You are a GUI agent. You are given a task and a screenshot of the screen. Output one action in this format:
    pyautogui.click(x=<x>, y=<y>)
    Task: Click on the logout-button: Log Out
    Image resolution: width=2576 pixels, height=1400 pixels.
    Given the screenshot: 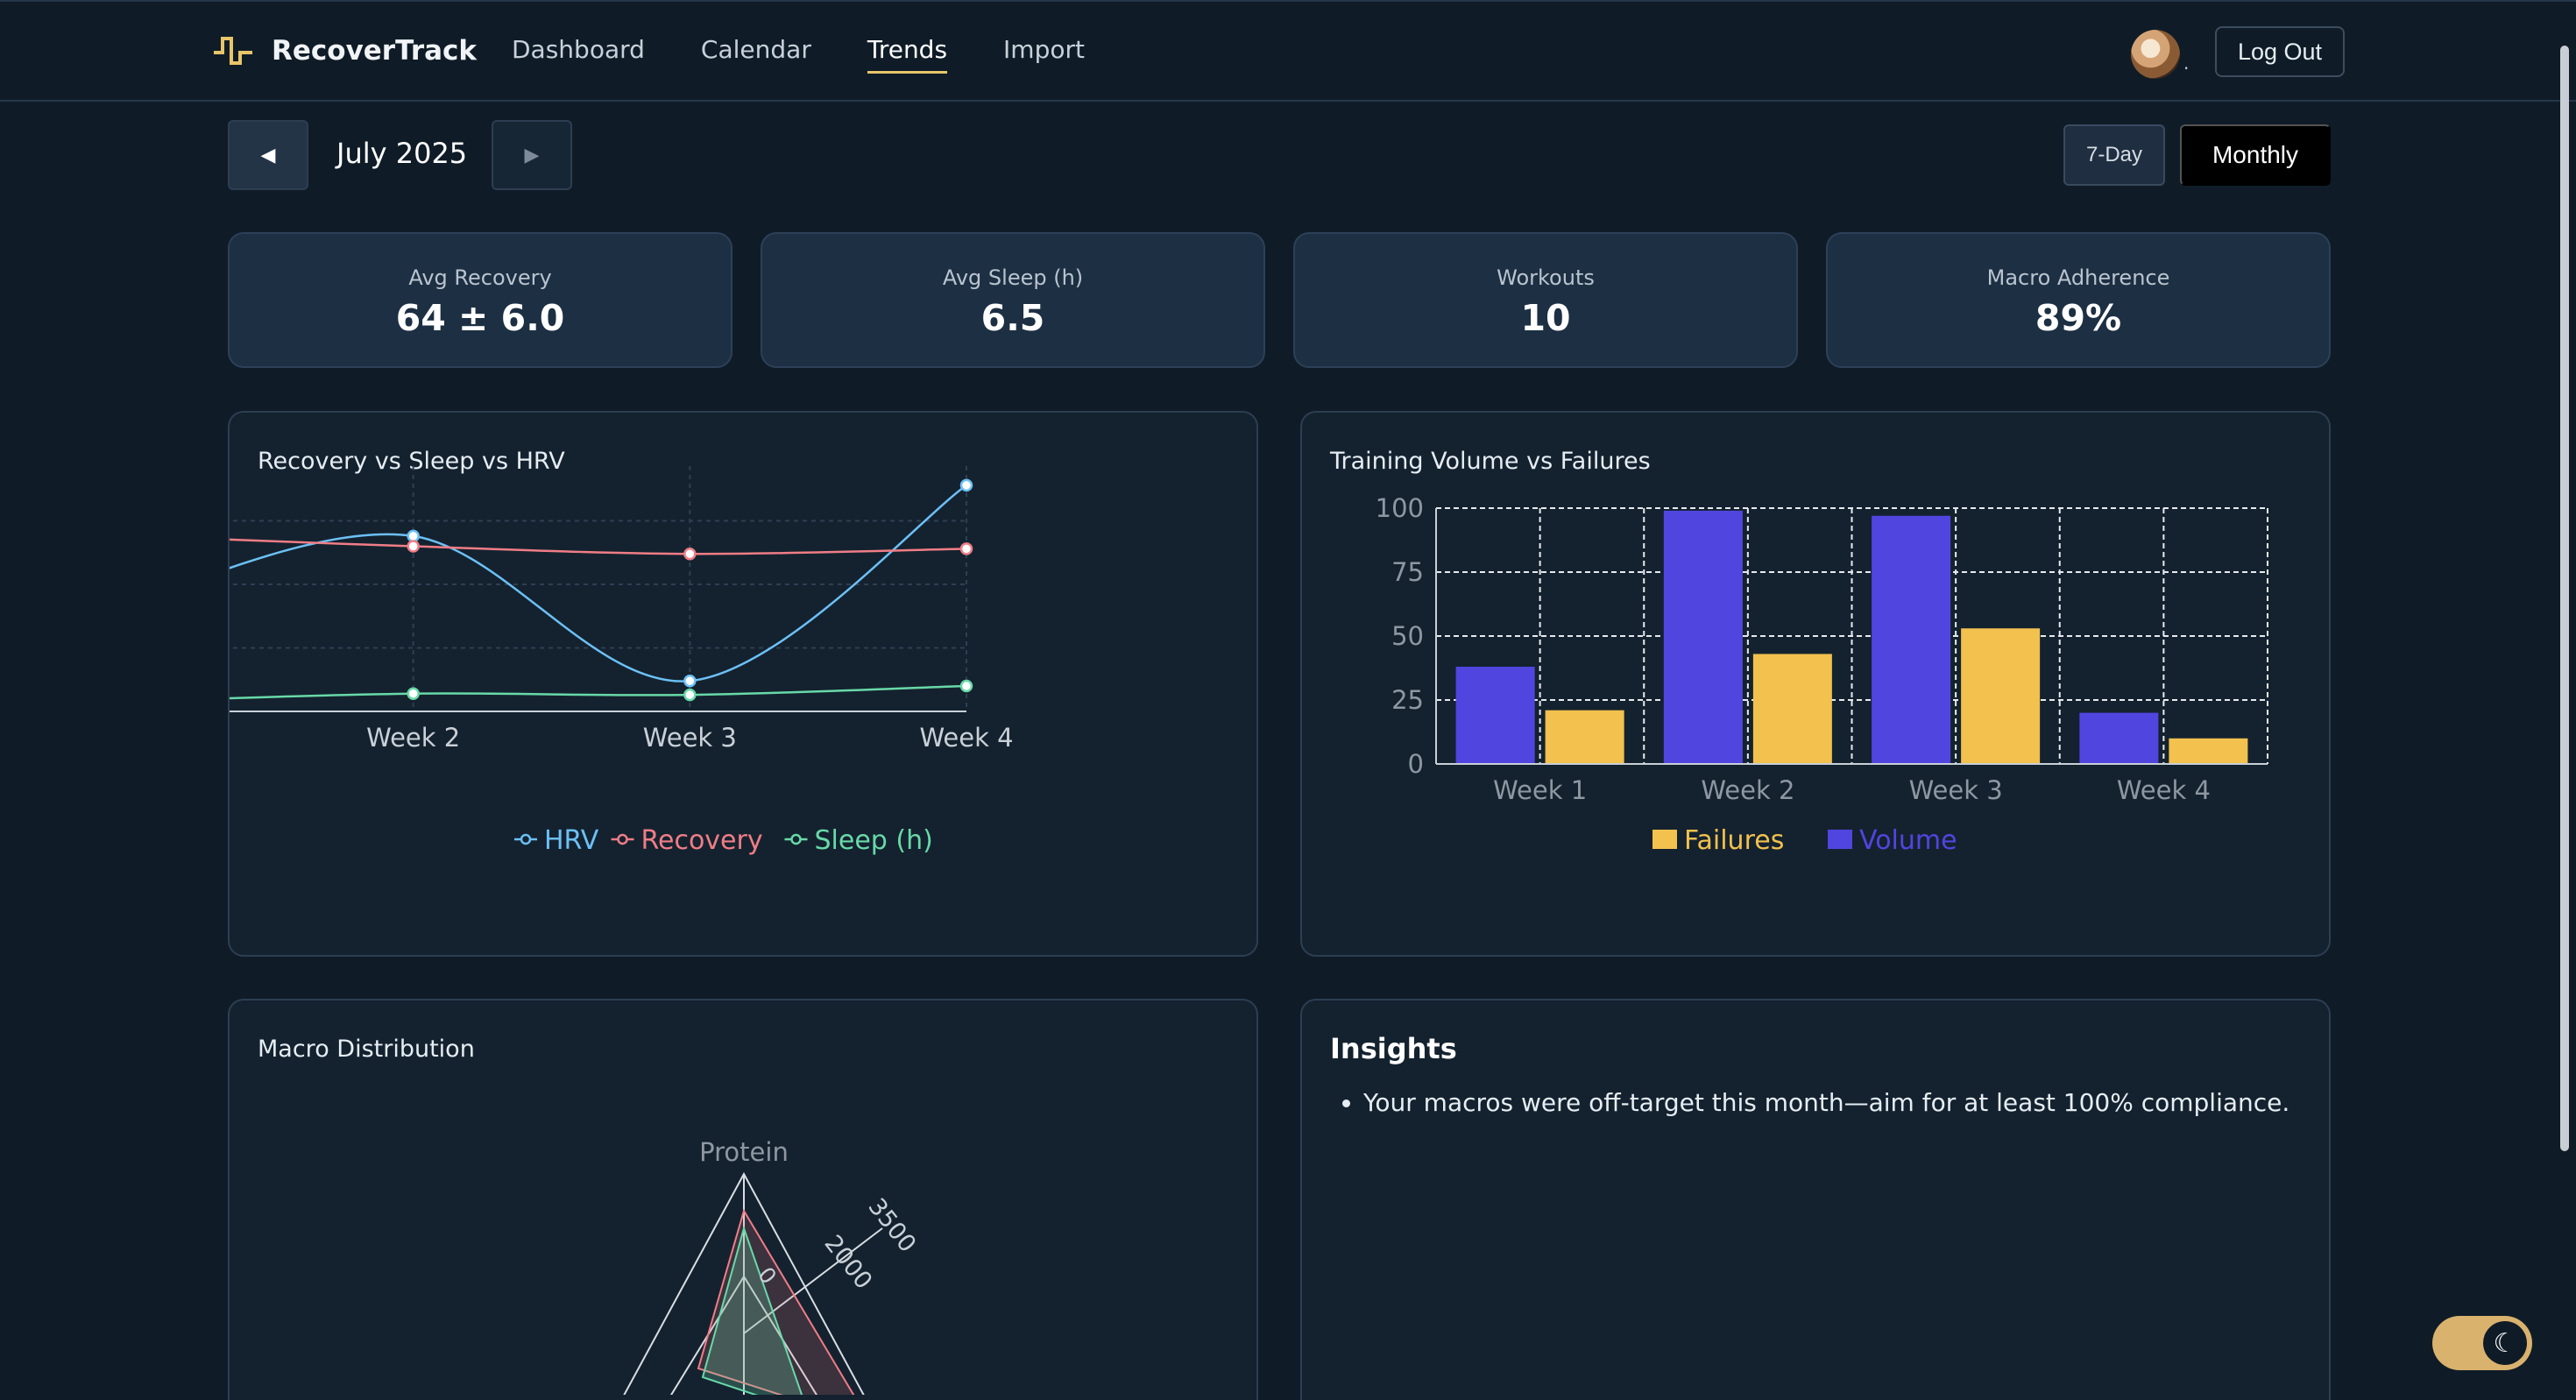 What is the action you would take?
    pyautogui.click(x=2280, y=51)
    